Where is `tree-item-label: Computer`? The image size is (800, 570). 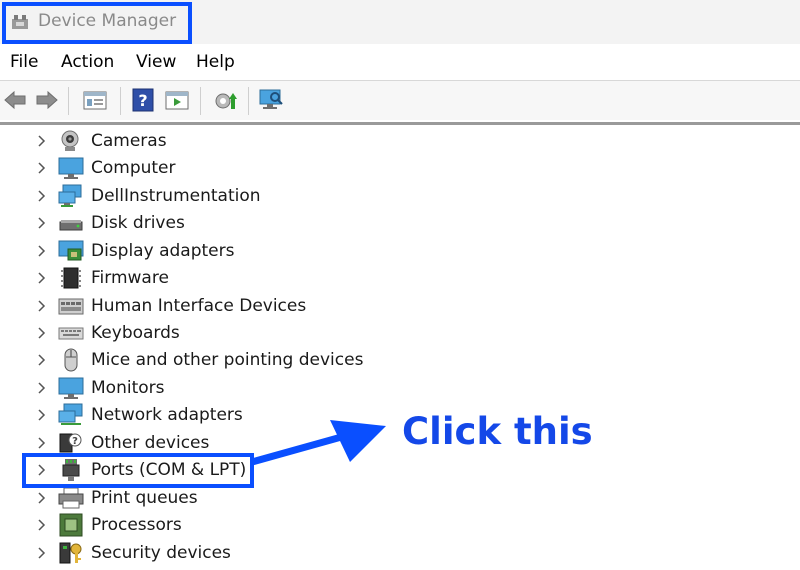
tree-item-label: Computer is located at coordinates (133, 168).